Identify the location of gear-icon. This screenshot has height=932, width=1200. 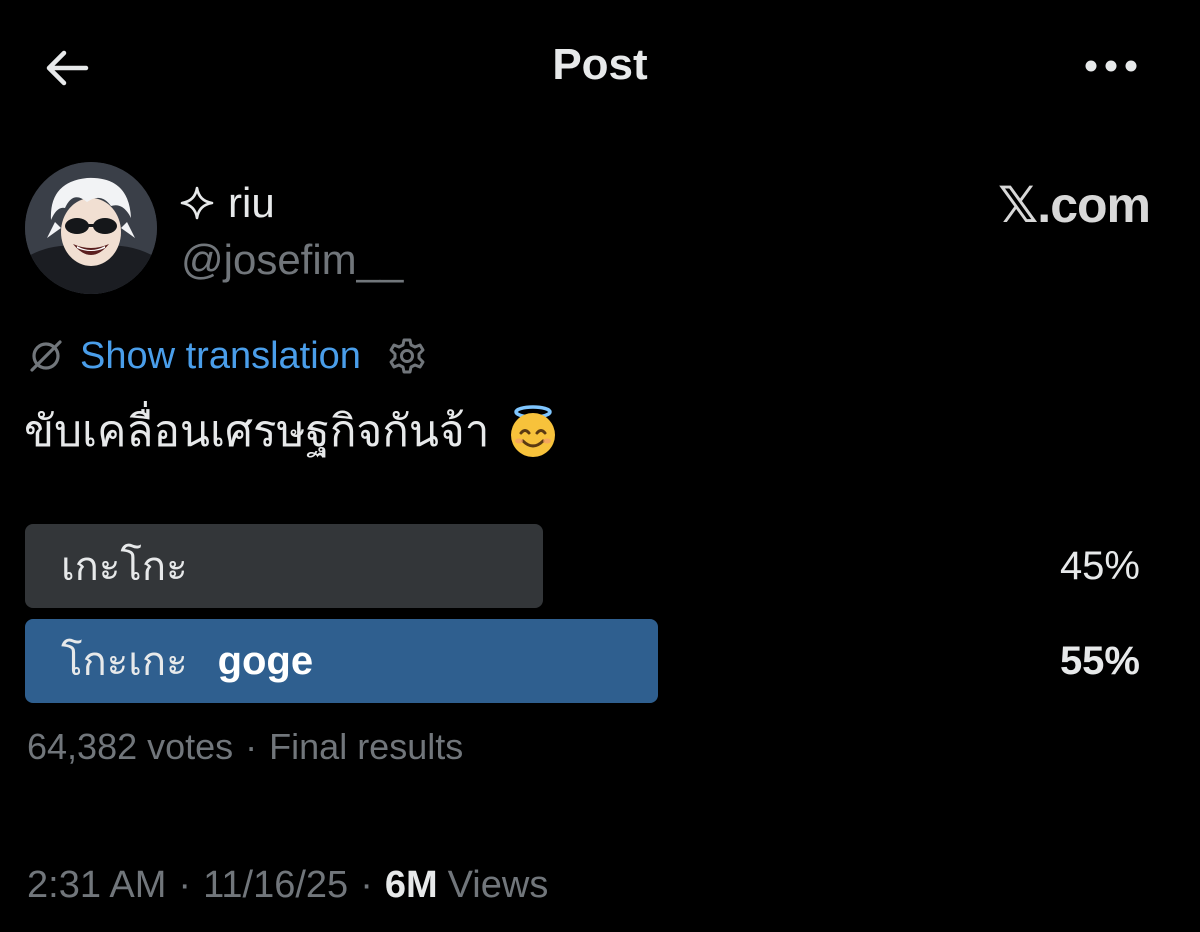
(407, 356).